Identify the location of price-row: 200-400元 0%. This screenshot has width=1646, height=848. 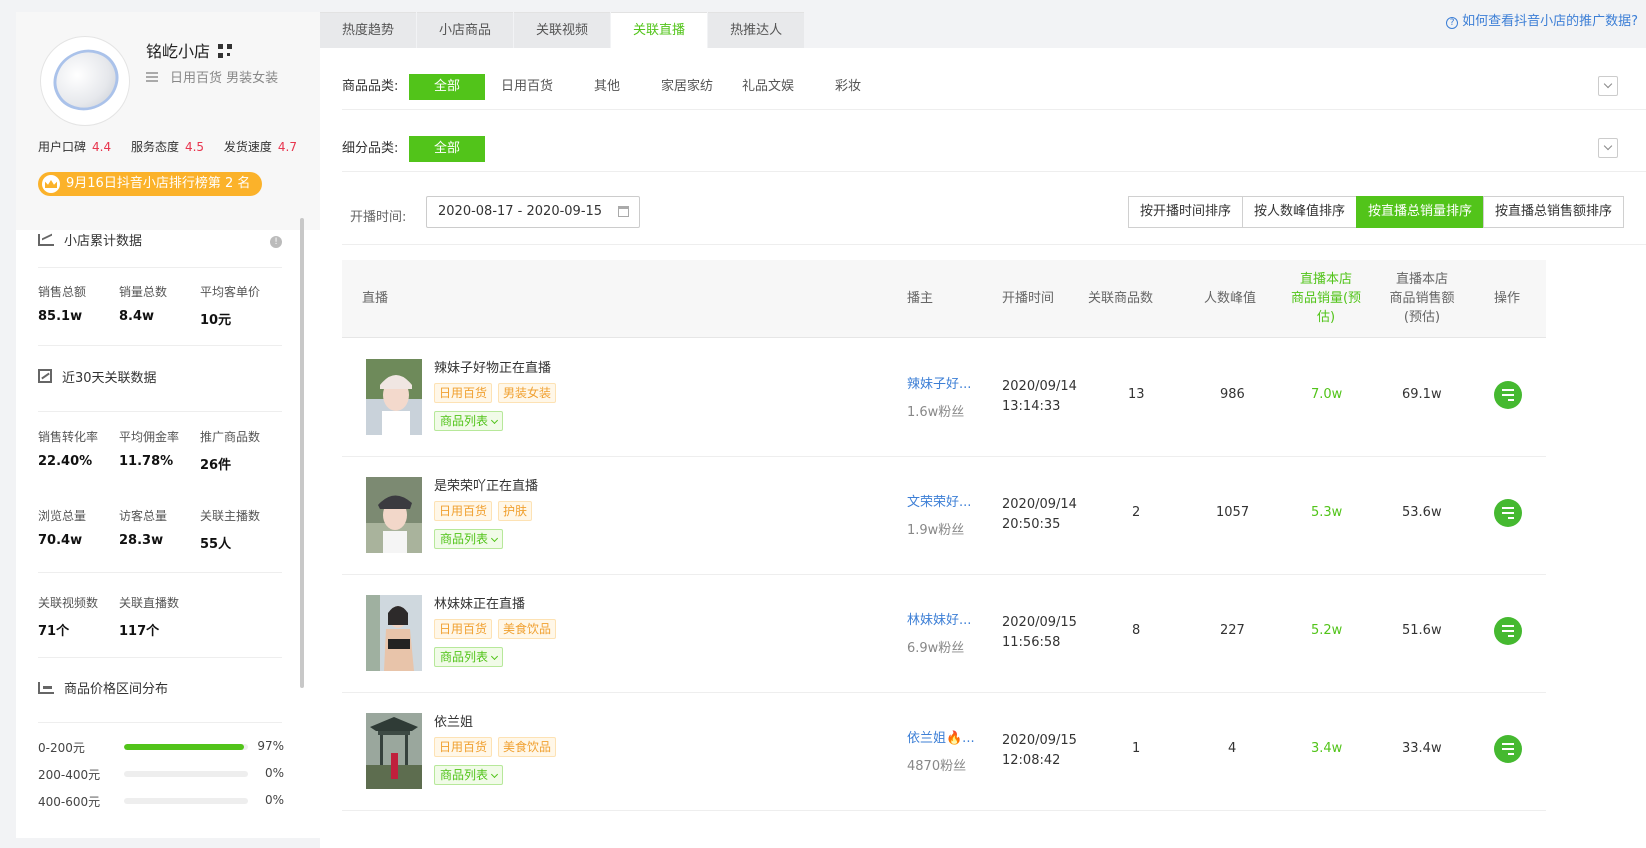
(161, 774).